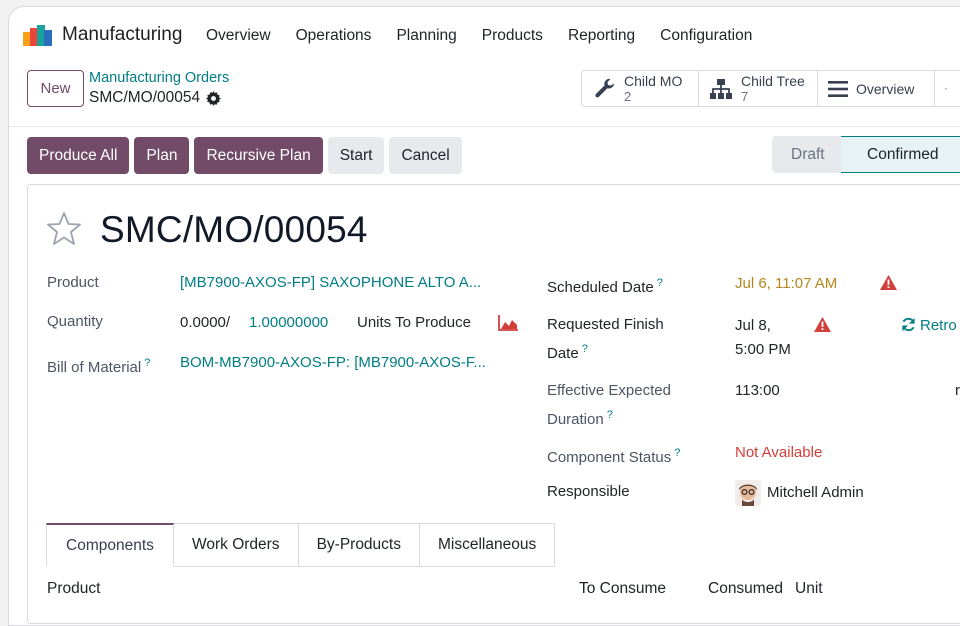 The width and height of the screenshot is (960, 626). Describe the element at coordinates (600, 287) in the screenshot. I see `scheduled-date-label-text: Scheduled Date` at that location.